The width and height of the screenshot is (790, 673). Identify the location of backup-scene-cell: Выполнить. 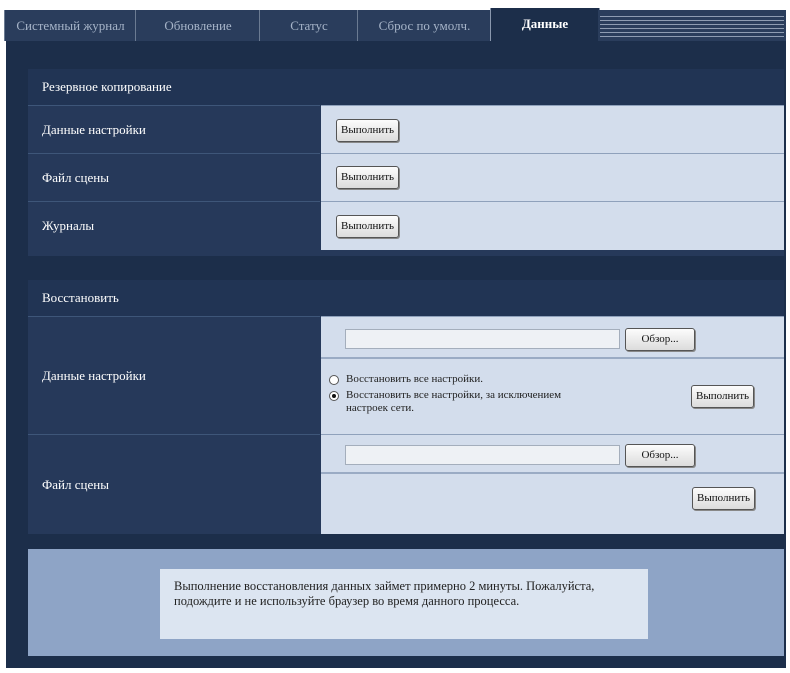
(552, 177).